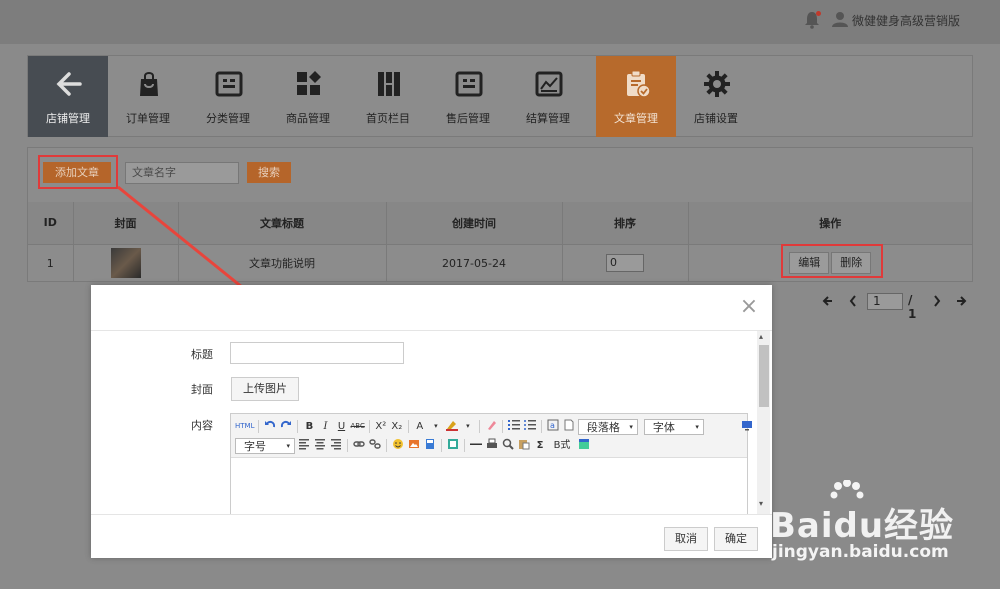 This screenshot has height=589, width=1000. I want to click on username: 微健健身高级营销版, so click(906, 20).